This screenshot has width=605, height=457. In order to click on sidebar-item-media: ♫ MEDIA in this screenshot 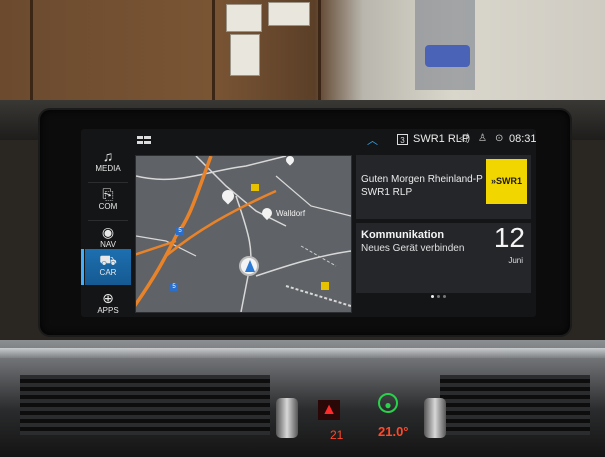, I will do `click(108, 163)`.